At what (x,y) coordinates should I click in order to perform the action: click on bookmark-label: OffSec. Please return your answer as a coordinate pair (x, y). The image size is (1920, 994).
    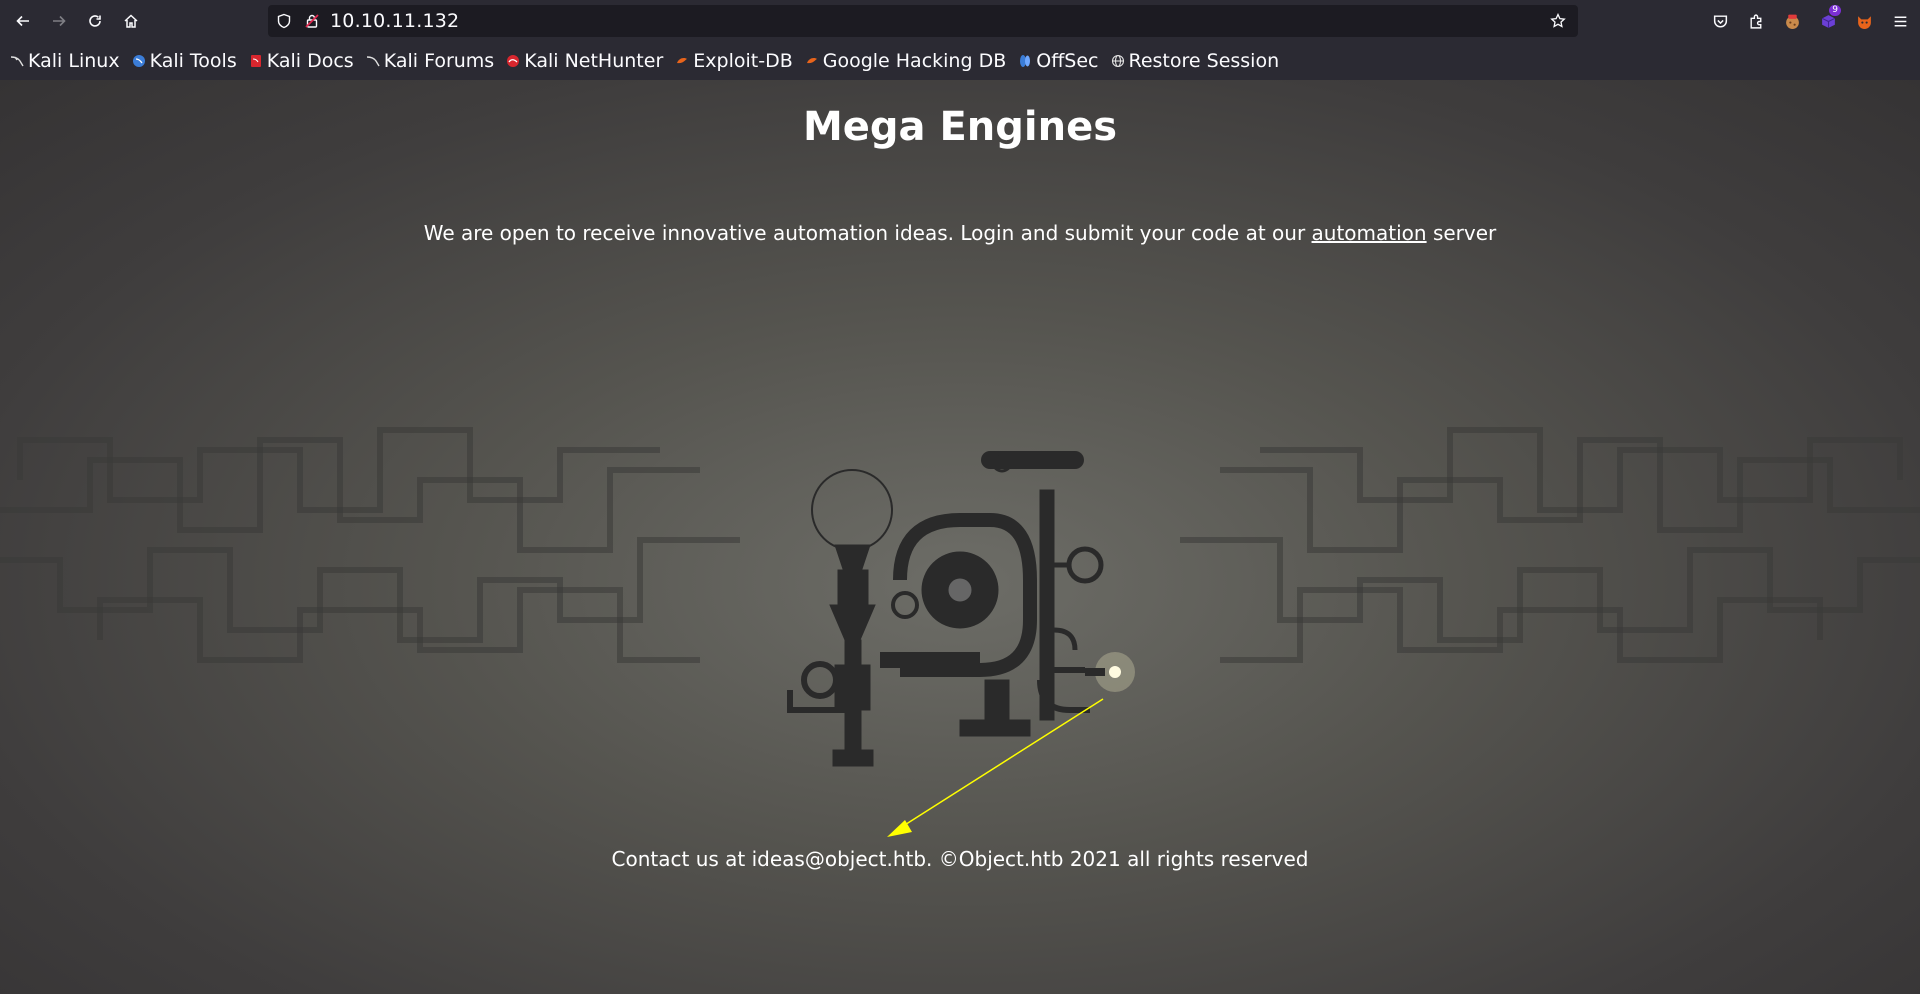
    Looking at the image, I should click on (1067, 61).